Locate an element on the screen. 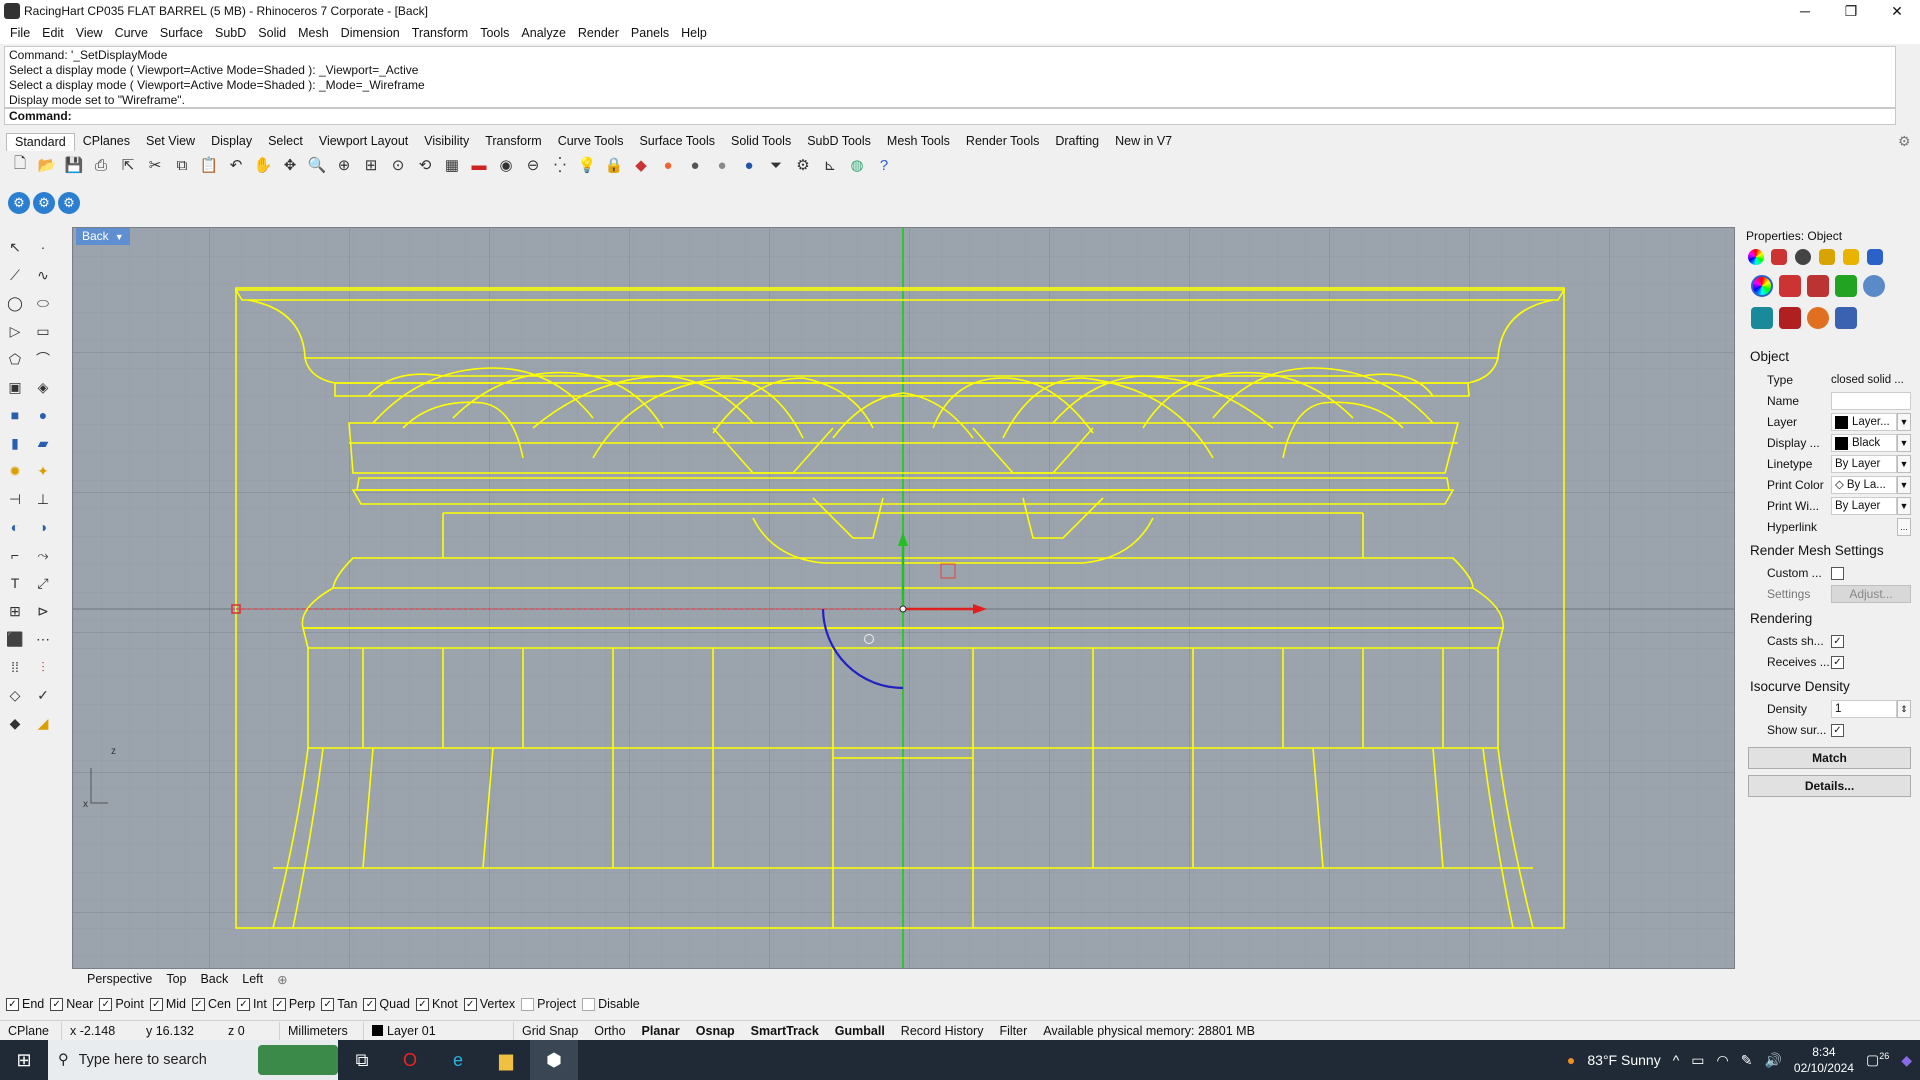  linetype-value: By Layer is located at coordinates (1864, 464).